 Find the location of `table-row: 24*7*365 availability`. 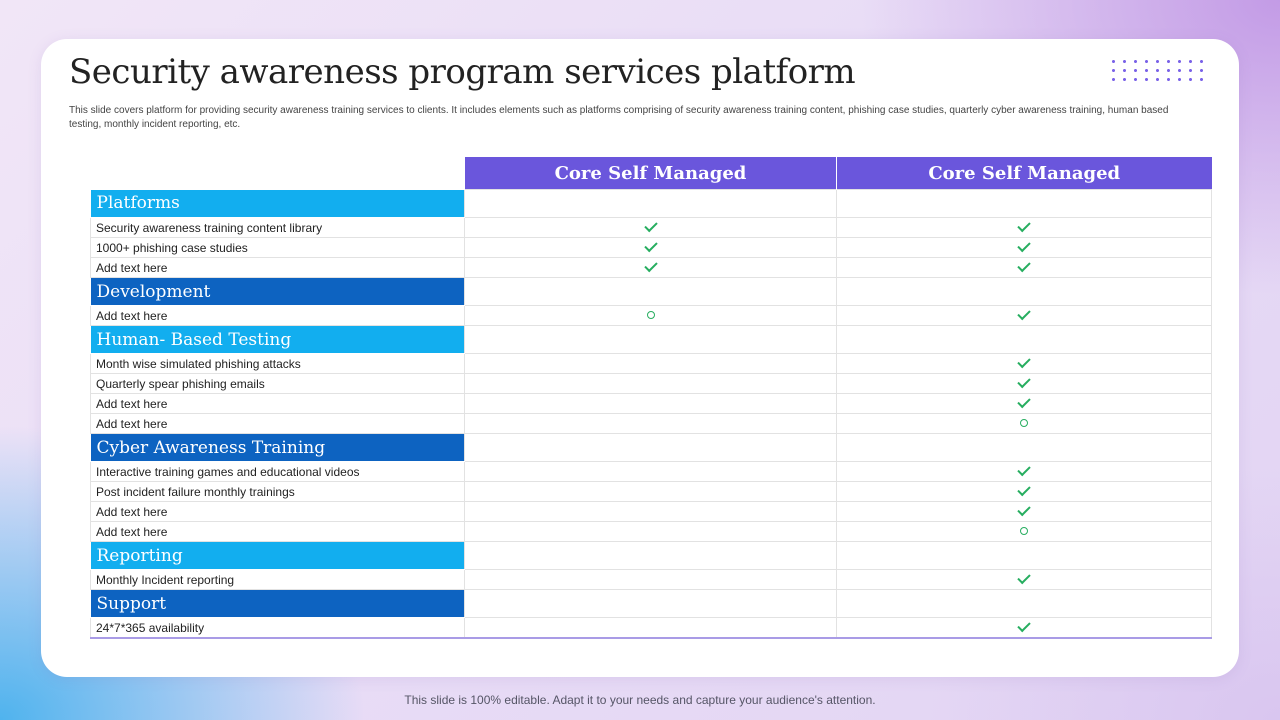

table-row: 24*7*365 availability is located at coordinates (651, 628).